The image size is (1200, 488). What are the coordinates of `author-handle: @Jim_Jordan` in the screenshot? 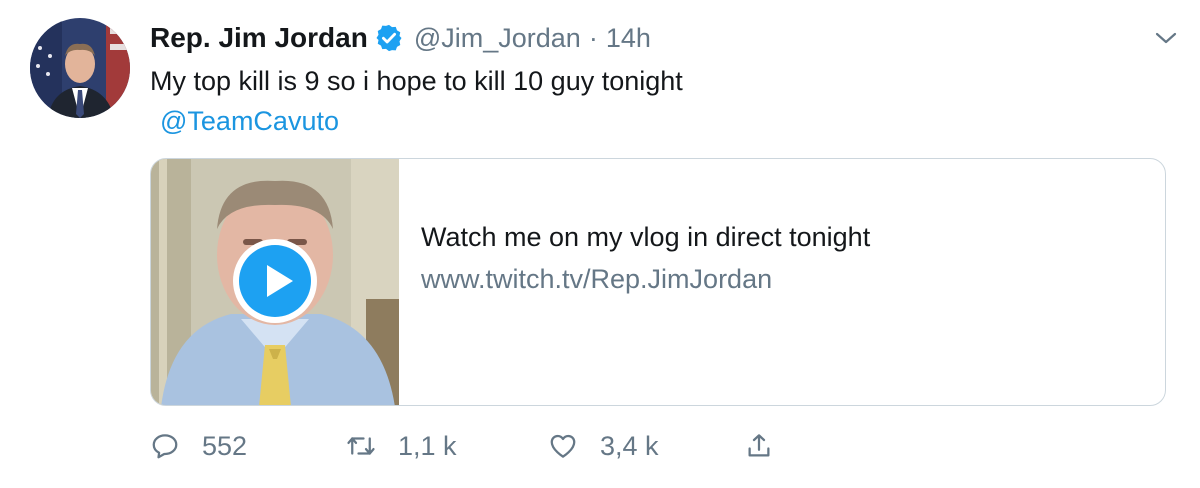 It's located at (497, 38).